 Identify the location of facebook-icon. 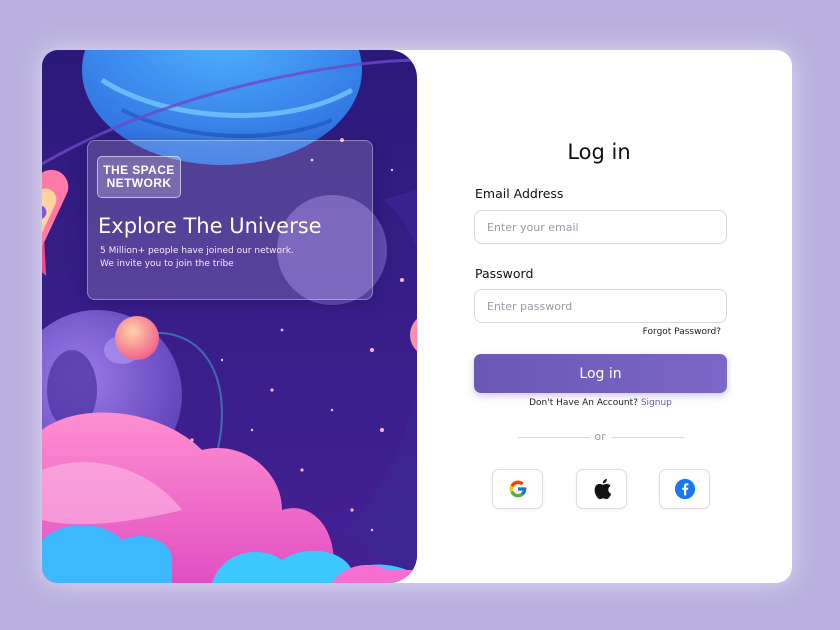
(684, 489).